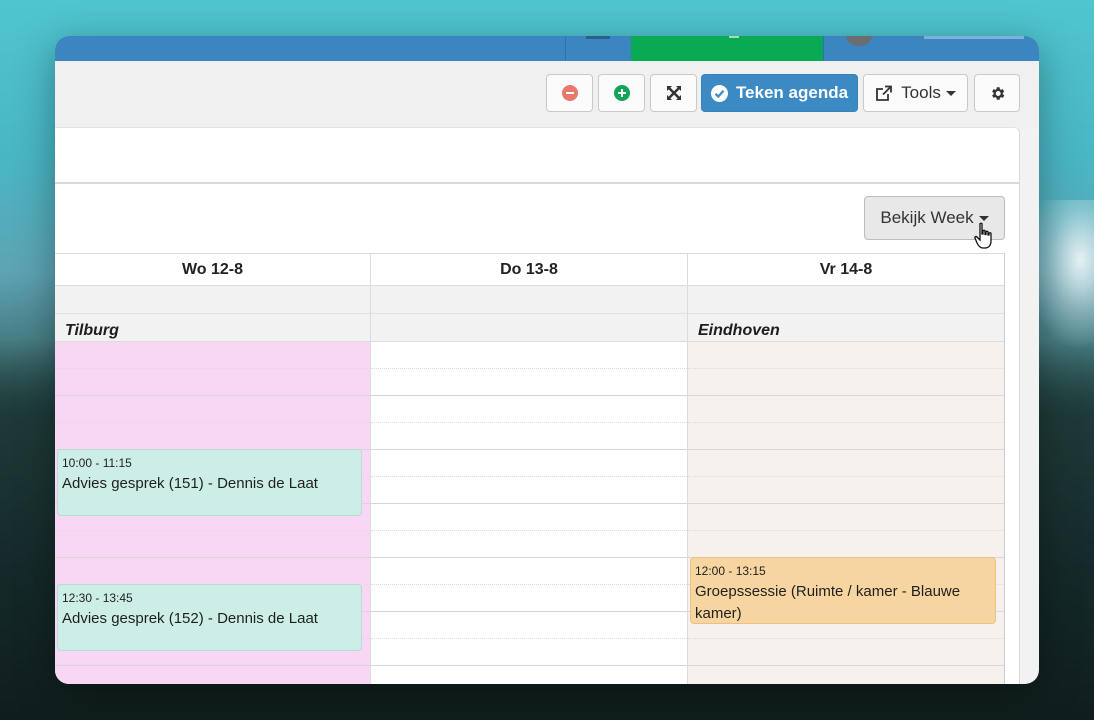 The image size is (1094, 720). What do you see at coordinates (529, 314) in the screenshot?
I see `all-day-row` at bounding box center [529, 314].